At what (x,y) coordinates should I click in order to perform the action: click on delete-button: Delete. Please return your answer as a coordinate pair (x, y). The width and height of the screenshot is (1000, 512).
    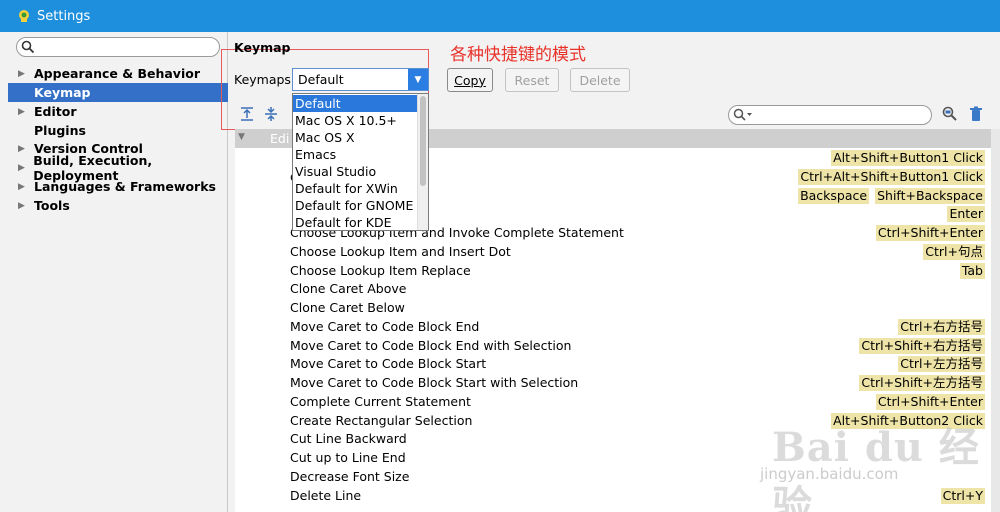
    Looking at the image, I should click on (600, 80).